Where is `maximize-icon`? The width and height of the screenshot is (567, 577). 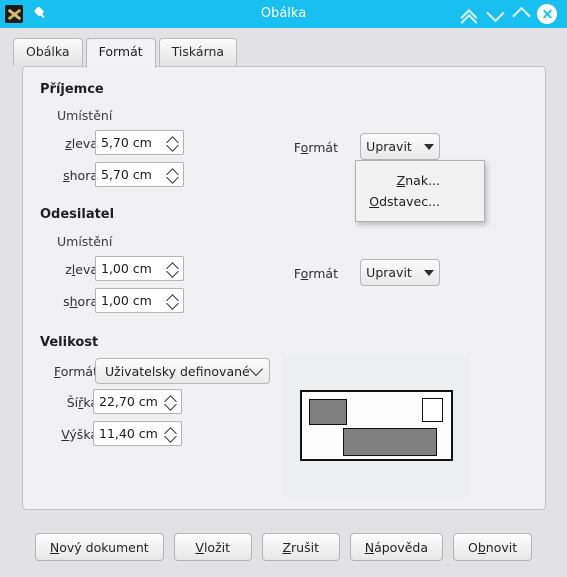
maximize-icon is located at coordinates (521, 14).